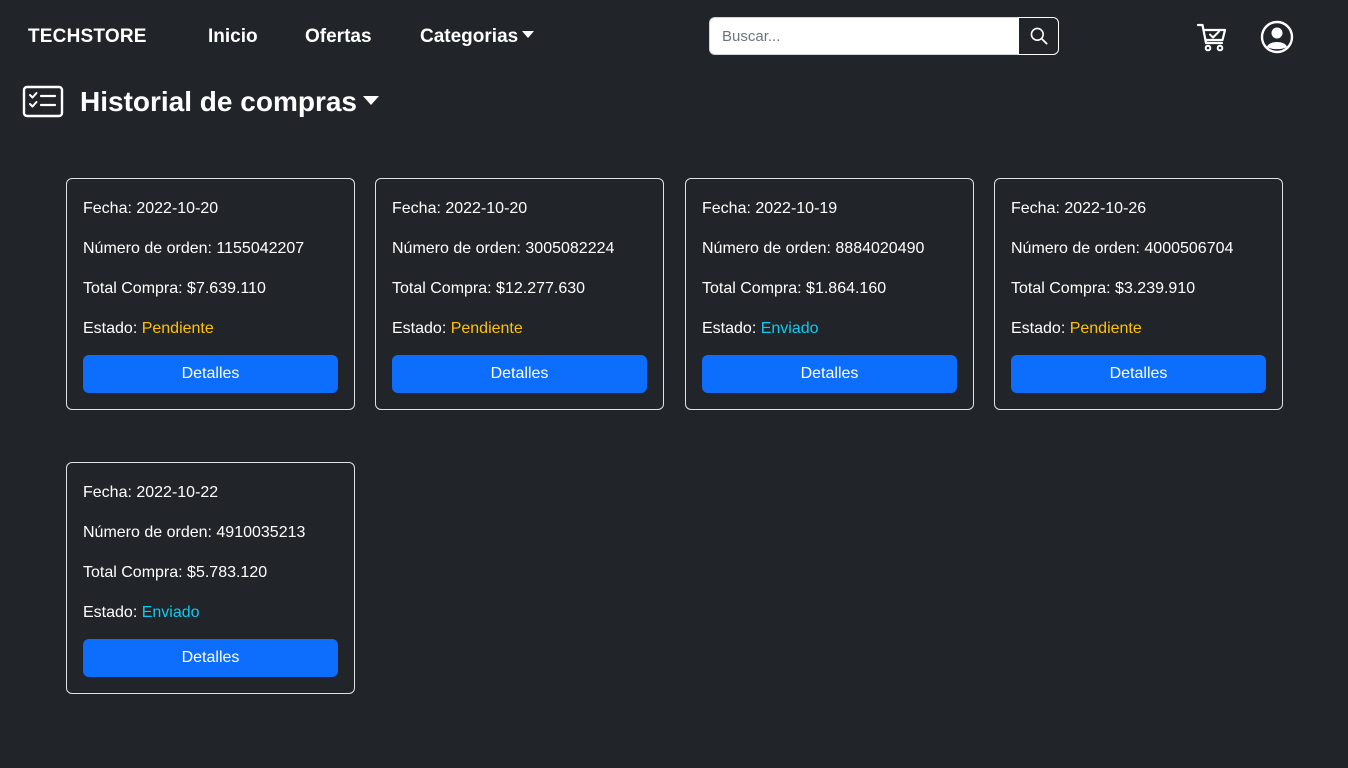  Describe the element at coordinates (503, 248) in the screenshot. I see `order-number: Número de orden: 3005082224` at that location.